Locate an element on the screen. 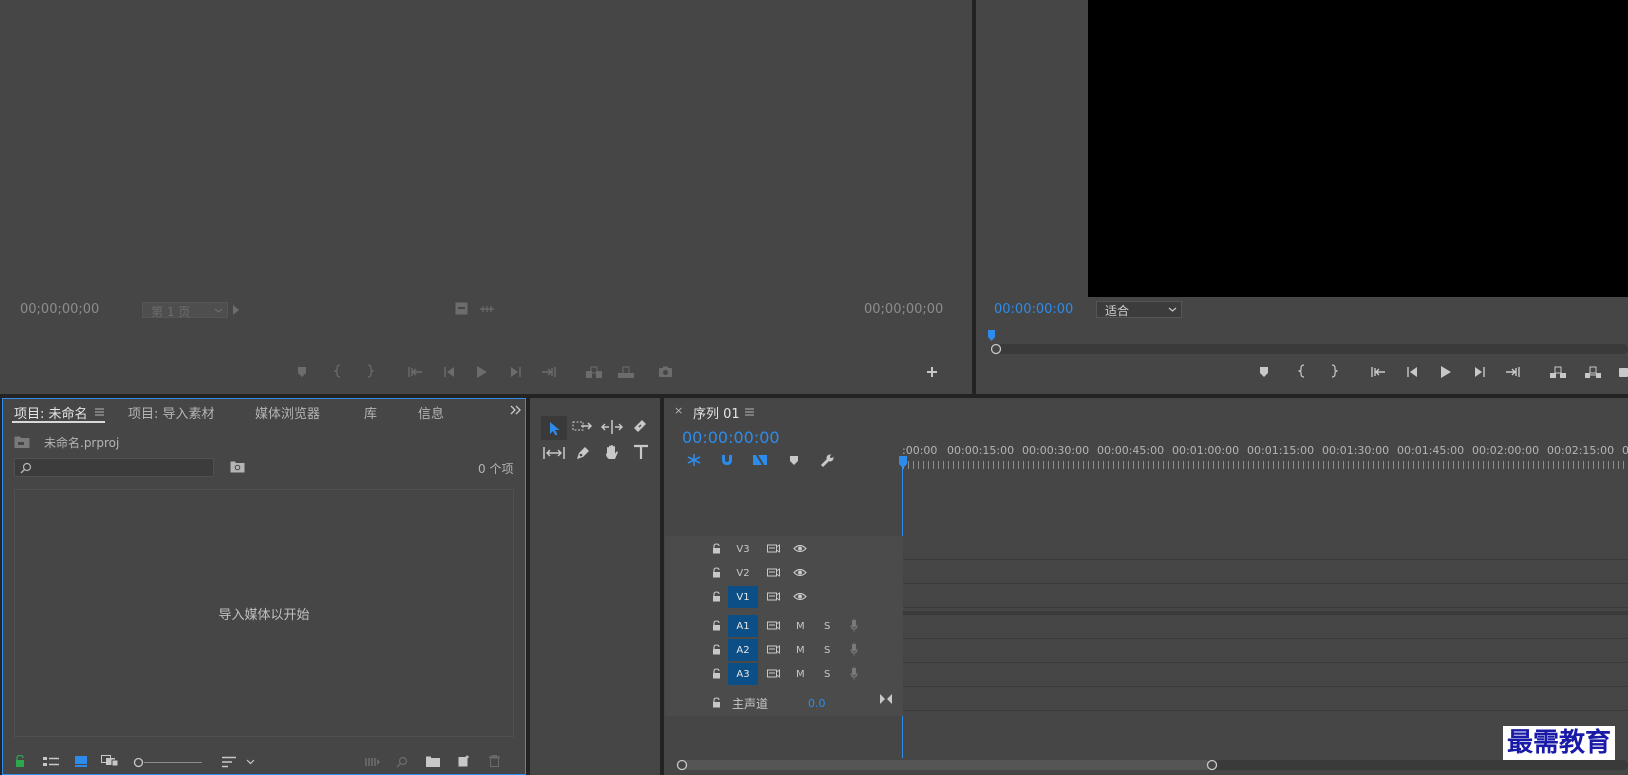 Image resolution: width=1628 pixels, height=775 pixels. selection-tool-icon is located at coordinates (554, 428).